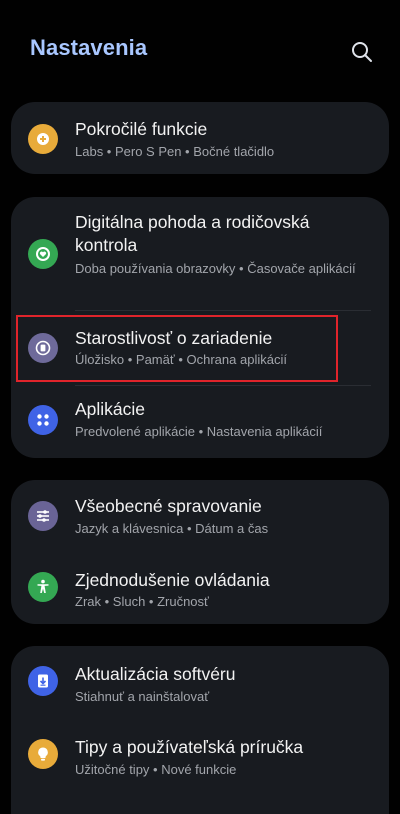 The image size is (400, 814). I want to click on device-care-icon, so click(43, 348).